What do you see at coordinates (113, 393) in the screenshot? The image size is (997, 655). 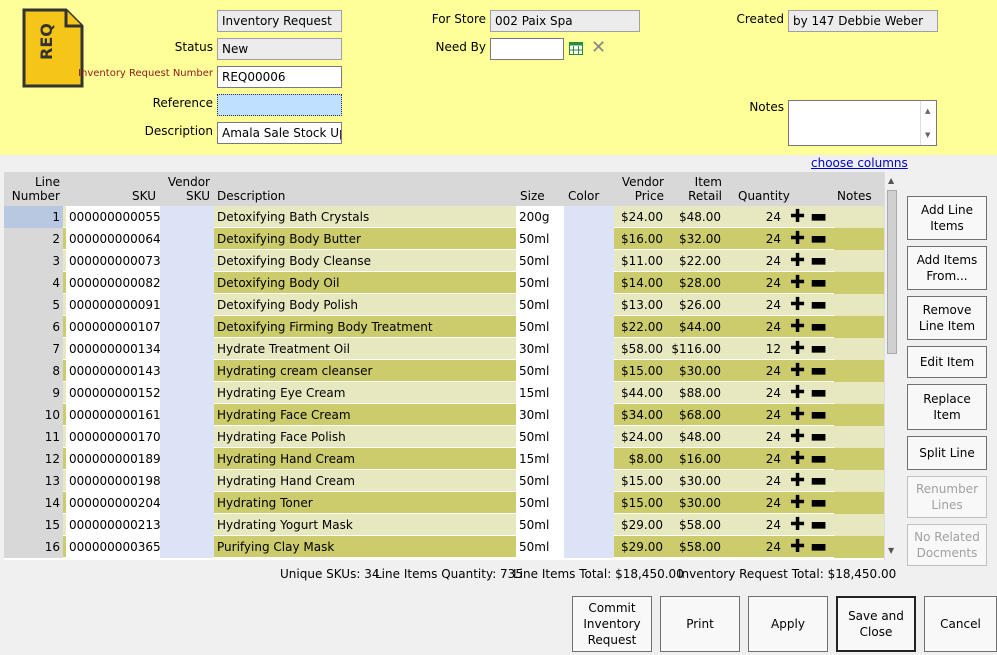 I see `sku-cell: 000000000152` at bounding box center [113, 393].